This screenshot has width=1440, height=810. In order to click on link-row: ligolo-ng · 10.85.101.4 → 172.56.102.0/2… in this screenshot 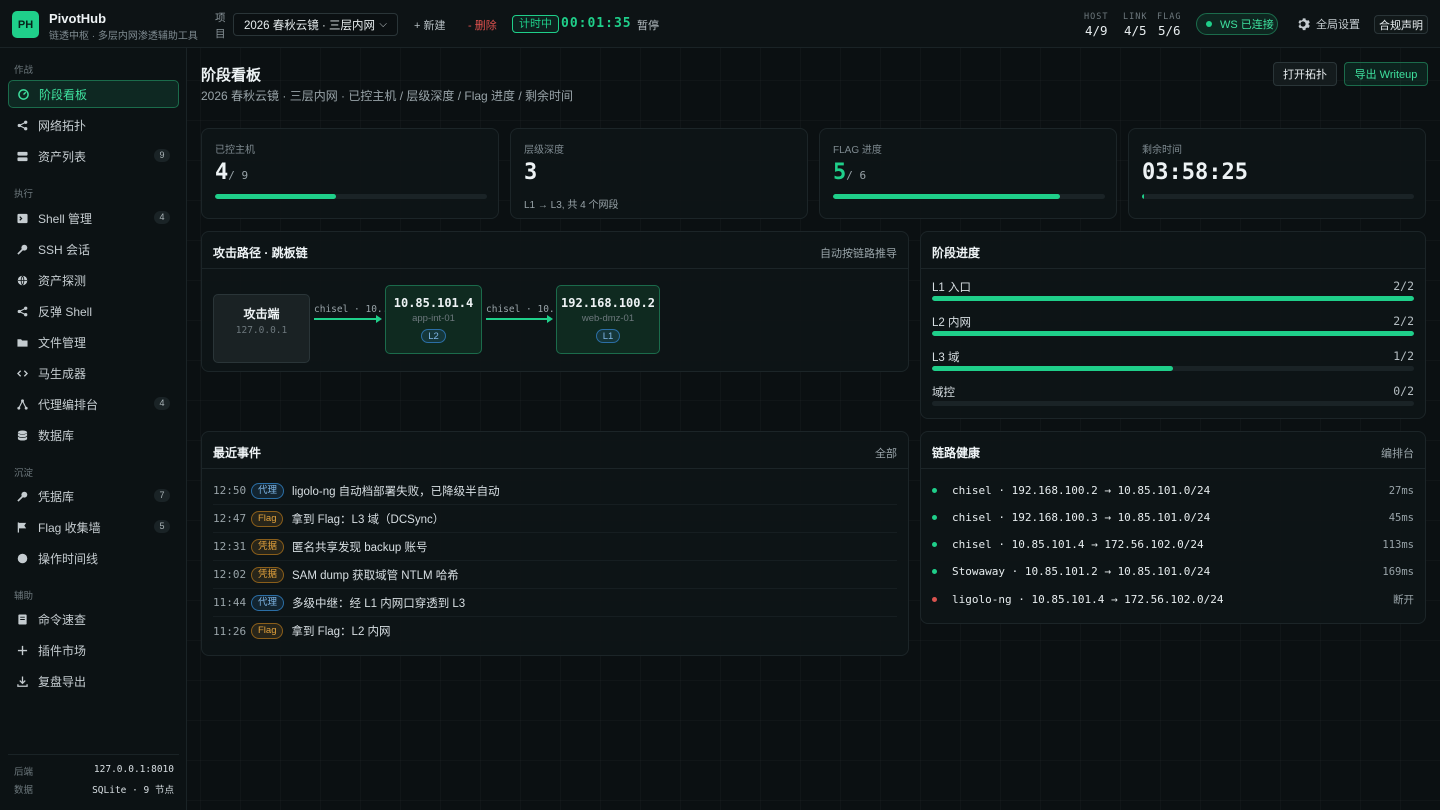, I will do `click(1173, 599)`.